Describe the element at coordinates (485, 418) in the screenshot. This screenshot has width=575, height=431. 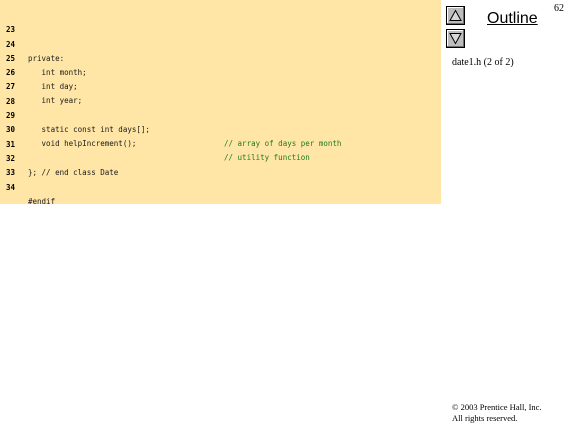
I see `rights-line: All rights reserved.` at that location.